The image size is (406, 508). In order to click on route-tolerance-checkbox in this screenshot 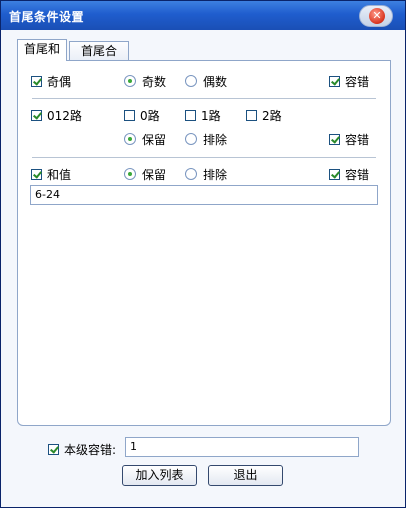, I will do `click(334, 139)`.